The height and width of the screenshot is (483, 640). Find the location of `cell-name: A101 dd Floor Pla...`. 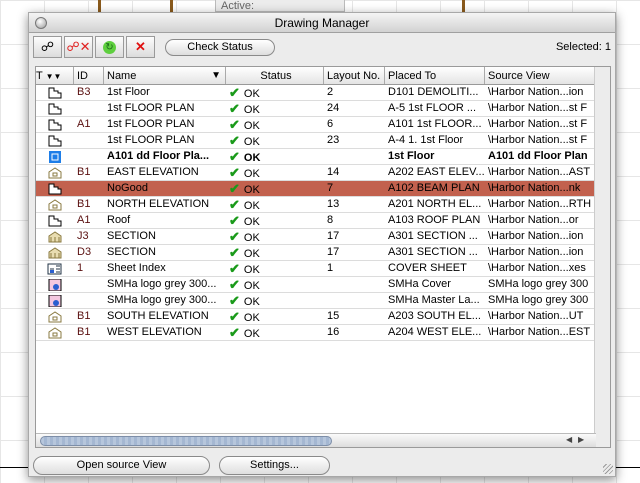

cell-name: A101 dd Floor Pla... is located at coordinates (158, 156).